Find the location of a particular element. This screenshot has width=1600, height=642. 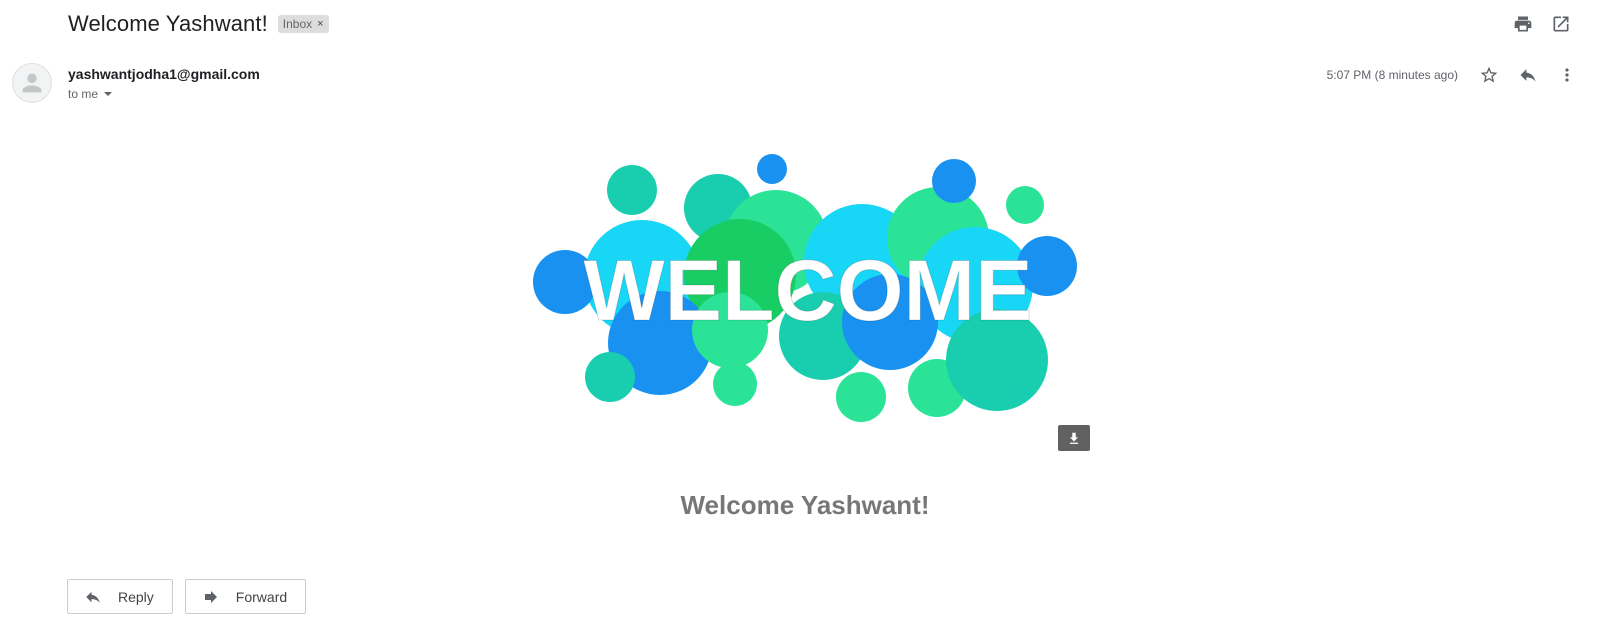

print-icon is located at coordinates (1523, 24).